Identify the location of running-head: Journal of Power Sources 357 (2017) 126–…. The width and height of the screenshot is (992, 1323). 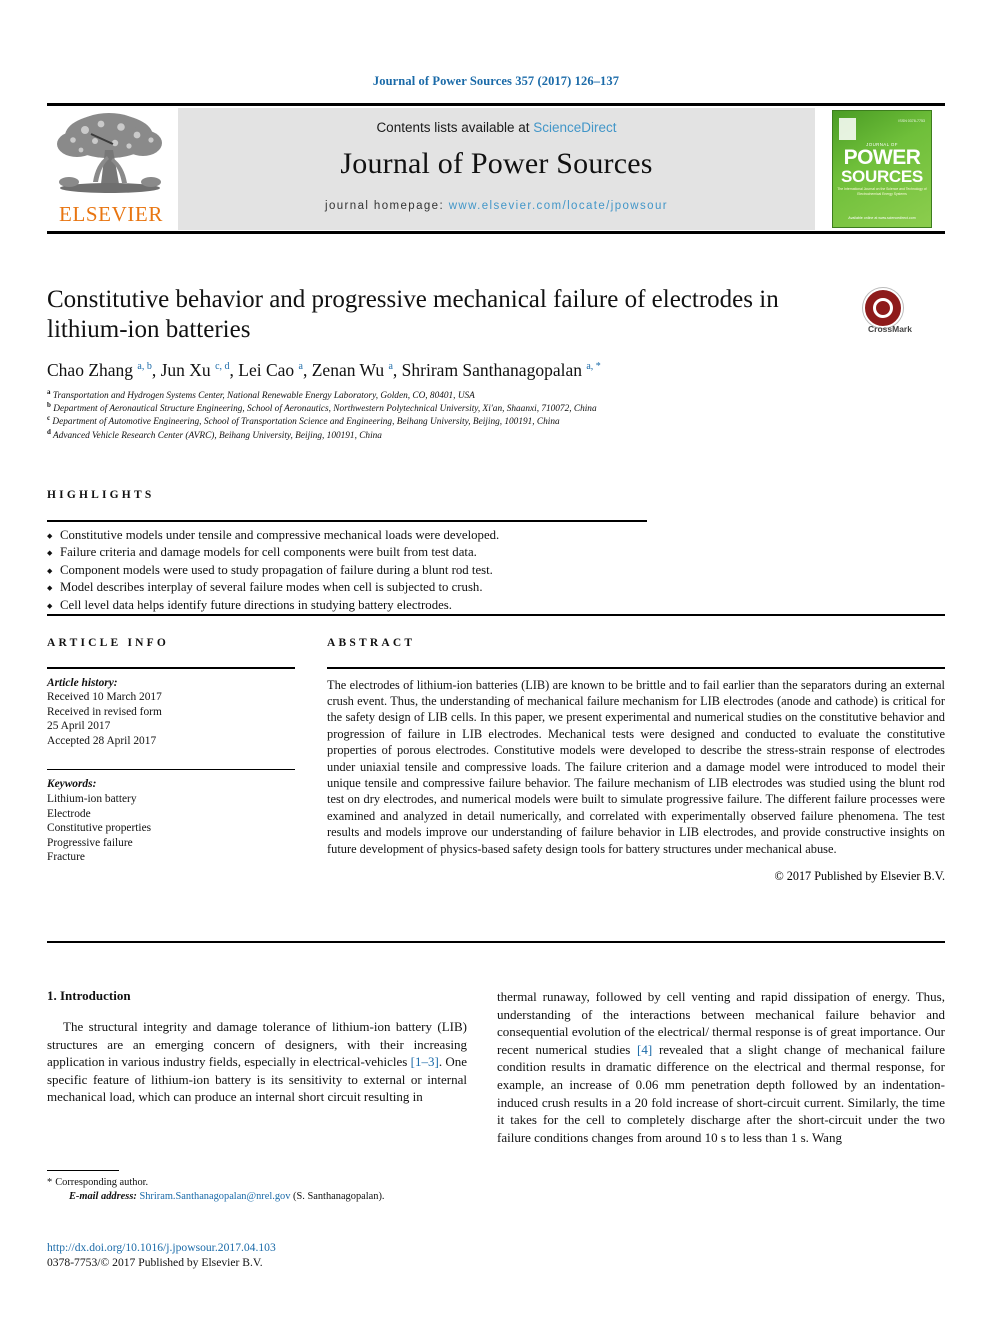
(496, 81).